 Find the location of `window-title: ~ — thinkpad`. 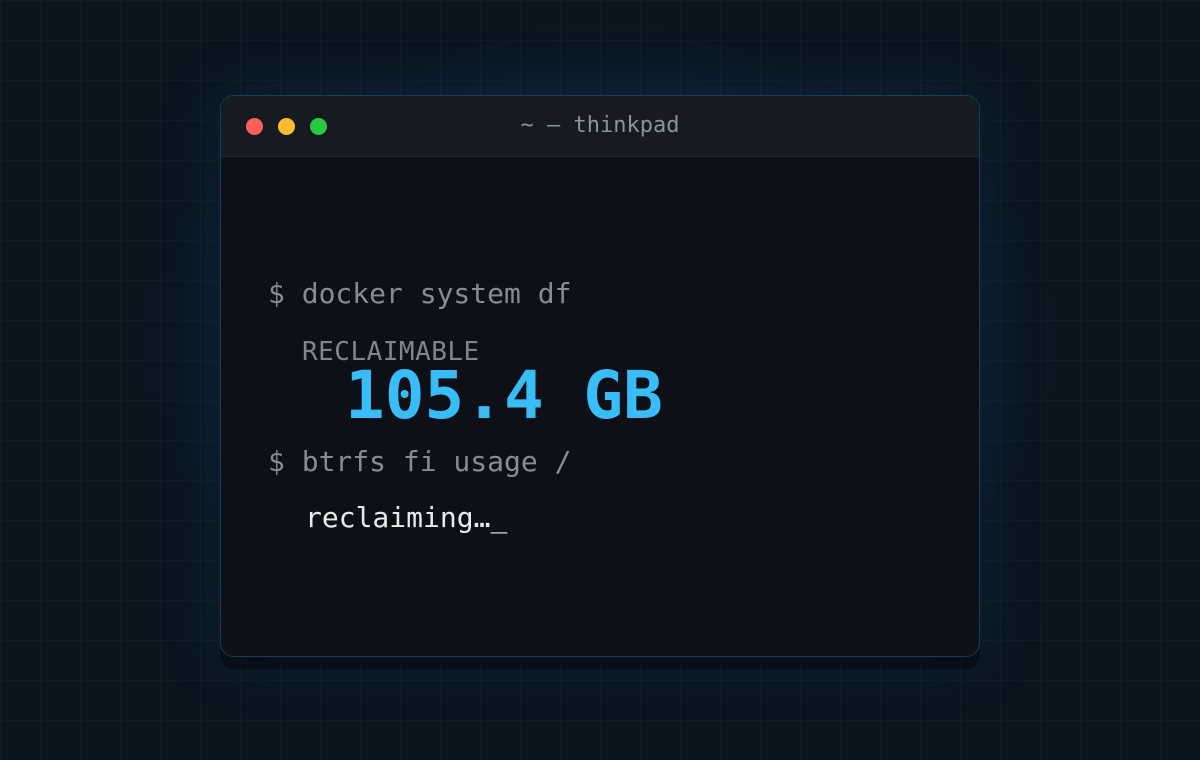

window-title: ~ — thinkpad is located at coordinates (600, 125).